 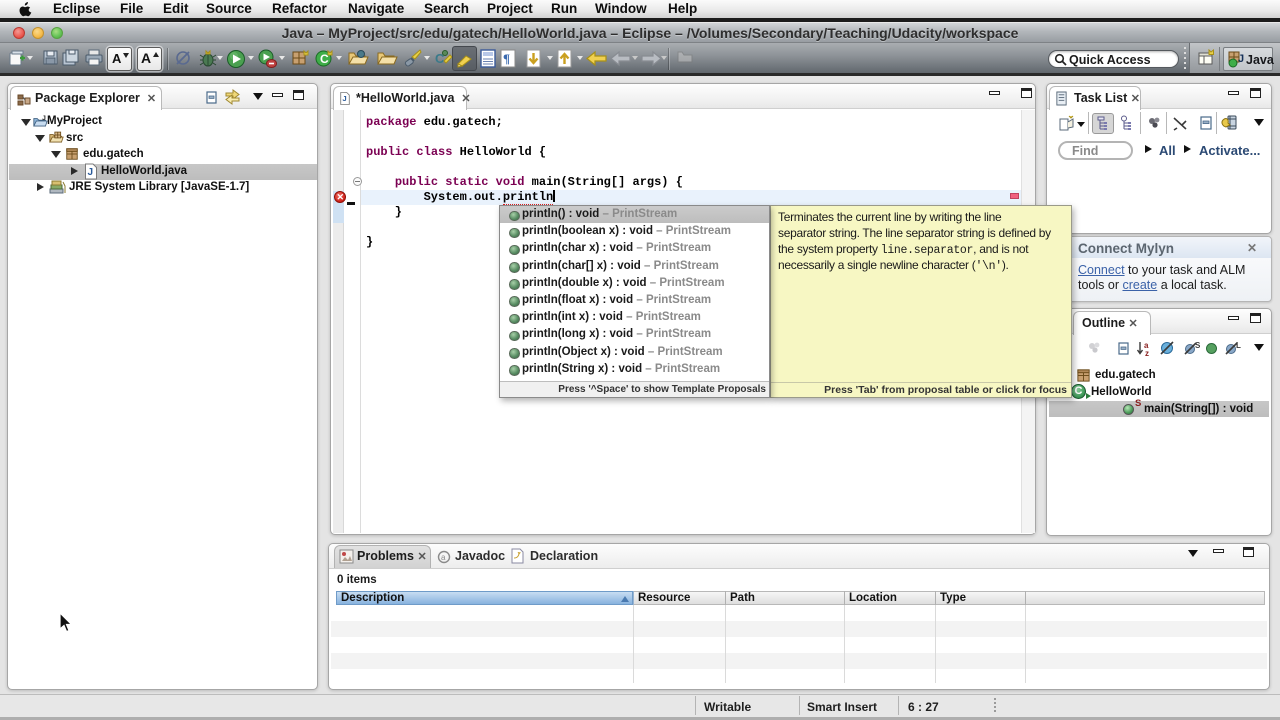 I want to click on svg-text: a, so click(x=443, y=557).